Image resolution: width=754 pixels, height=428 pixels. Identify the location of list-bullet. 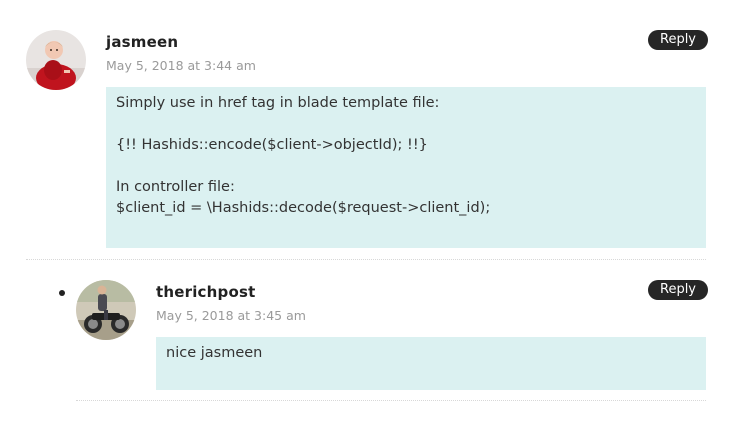
(62, 293).